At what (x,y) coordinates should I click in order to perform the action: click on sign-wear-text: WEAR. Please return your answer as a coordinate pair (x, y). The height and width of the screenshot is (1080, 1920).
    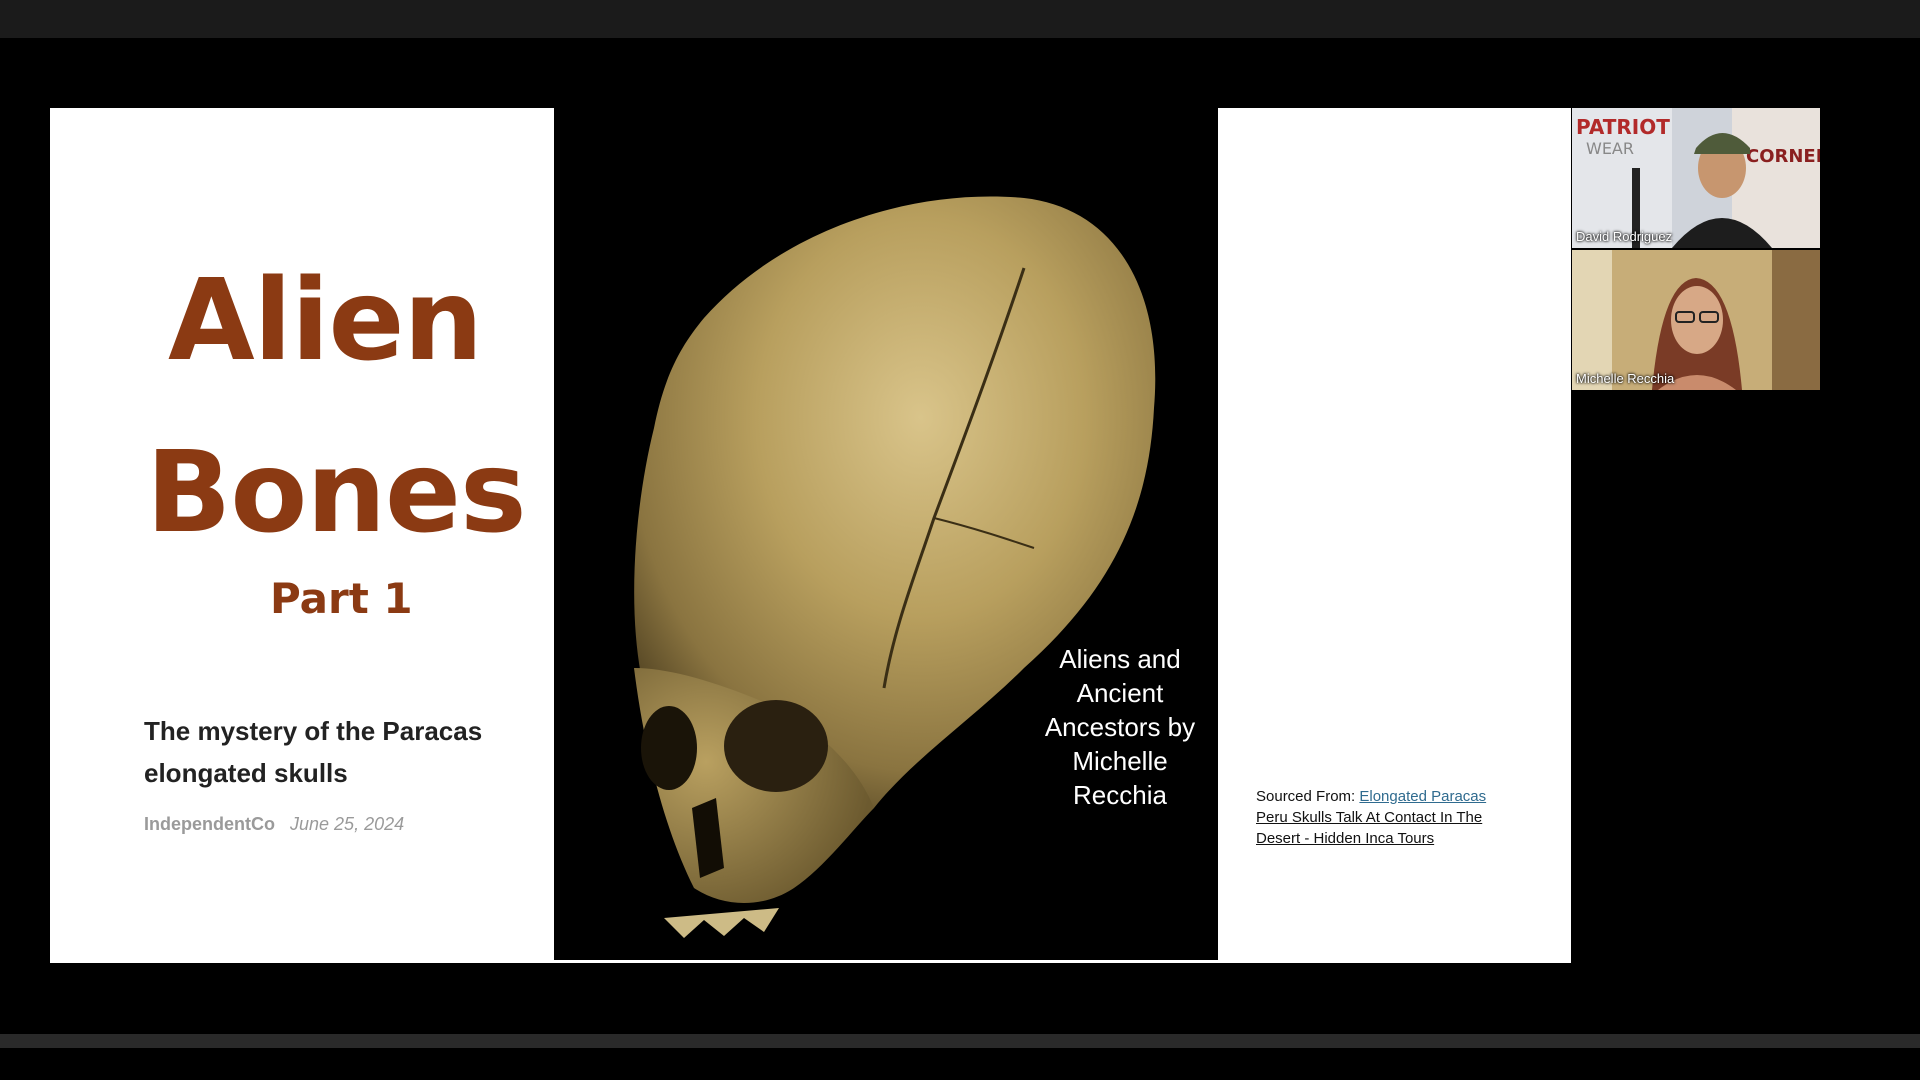
    Looking at the image, I should click on (1610, 148).